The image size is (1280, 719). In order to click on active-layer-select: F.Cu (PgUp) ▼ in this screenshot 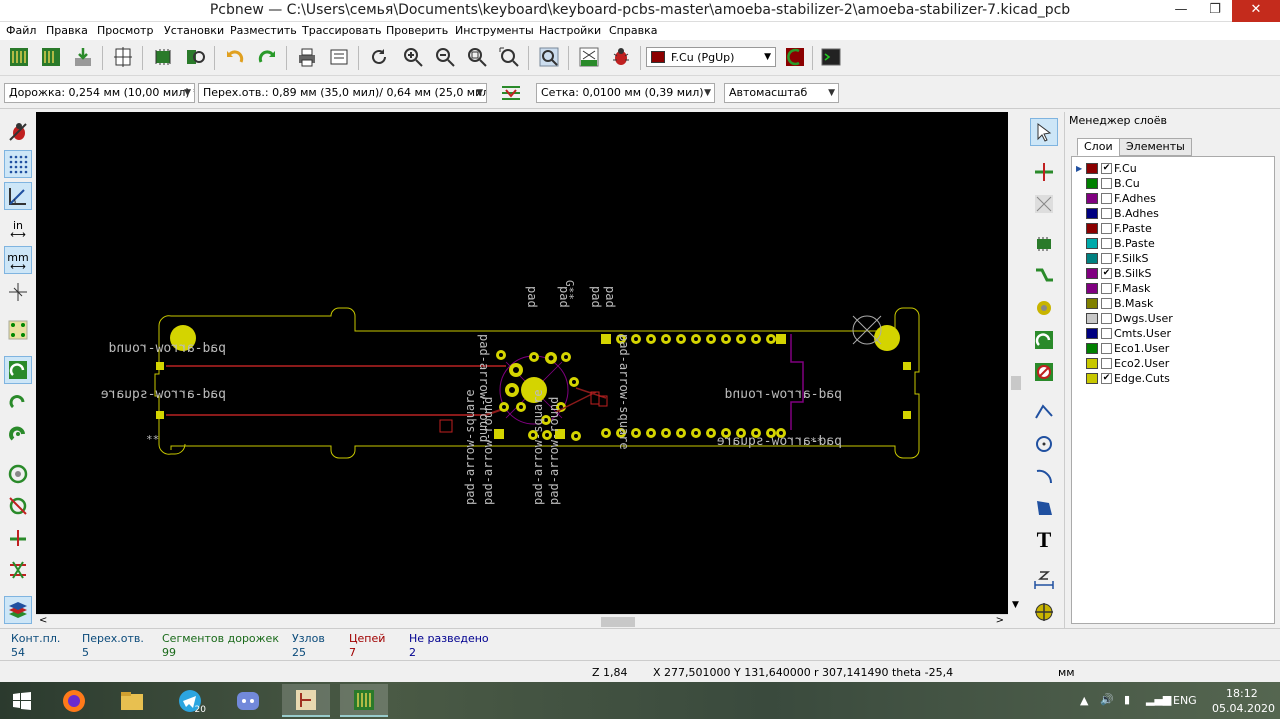, I will do `click(711, 57)`.